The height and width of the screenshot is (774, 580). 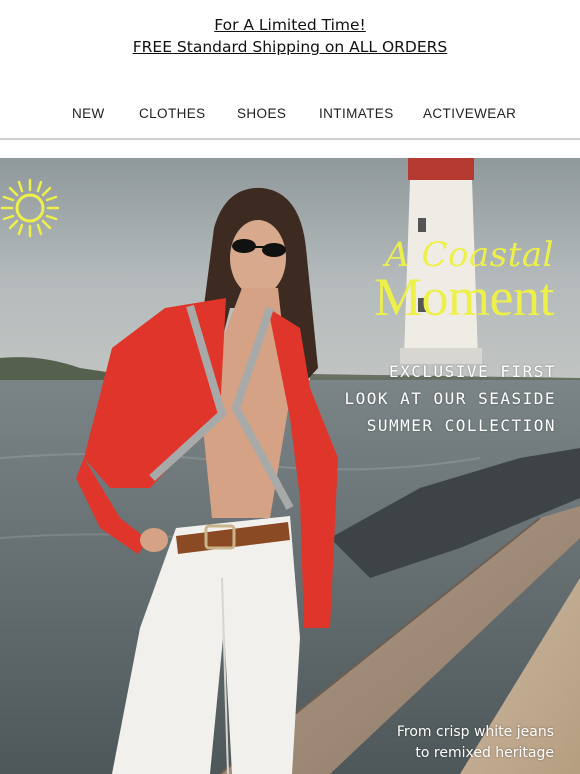 What do you see at coordinates (356, 113) in the screenshot?
I see `nav-item-intimates: INTIMATES` at bounding box center [356, 113].